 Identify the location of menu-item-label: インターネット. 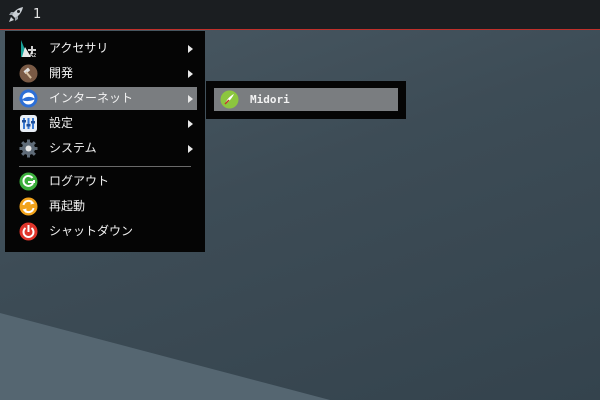
(91, 98).